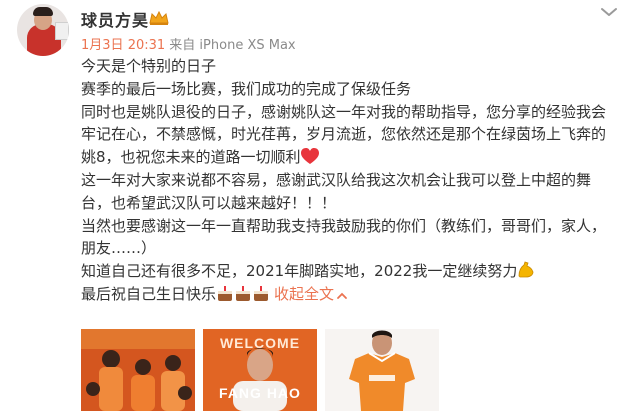 The height and width of the screenshot is (411, 640). What do you see at coordinates (149, 293) in the screenshot?
I see `post-line-text: 最后祝自己生日快乐` at bounding box center [149, 293].